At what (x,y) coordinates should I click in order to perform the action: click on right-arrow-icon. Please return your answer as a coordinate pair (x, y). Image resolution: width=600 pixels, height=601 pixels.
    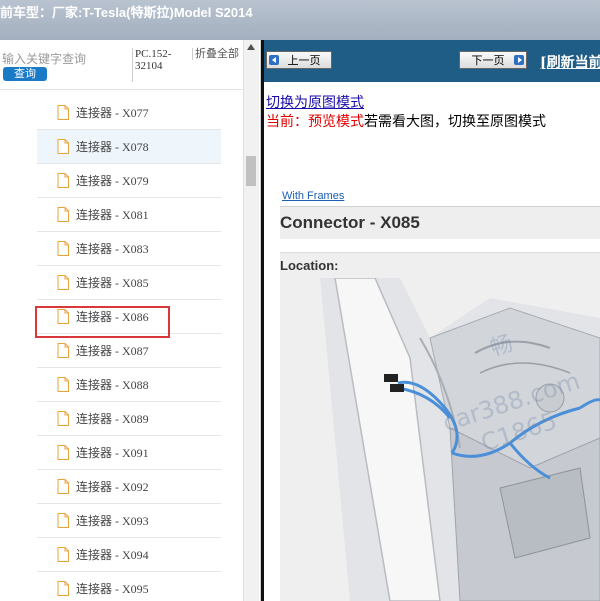
    Looking at the image, I should click on (519, 60).